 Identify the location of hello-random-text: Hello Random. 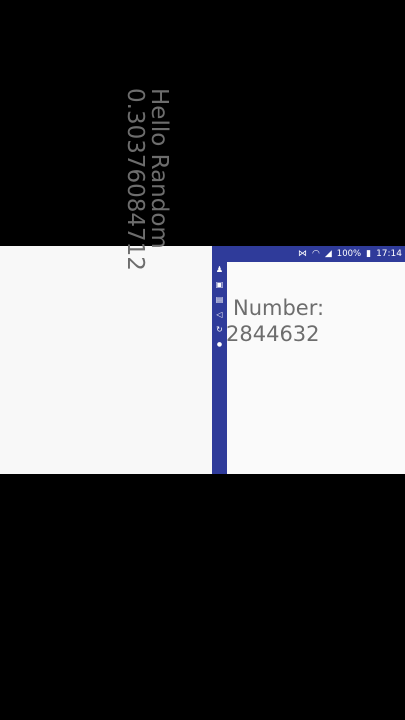
(159, 168).